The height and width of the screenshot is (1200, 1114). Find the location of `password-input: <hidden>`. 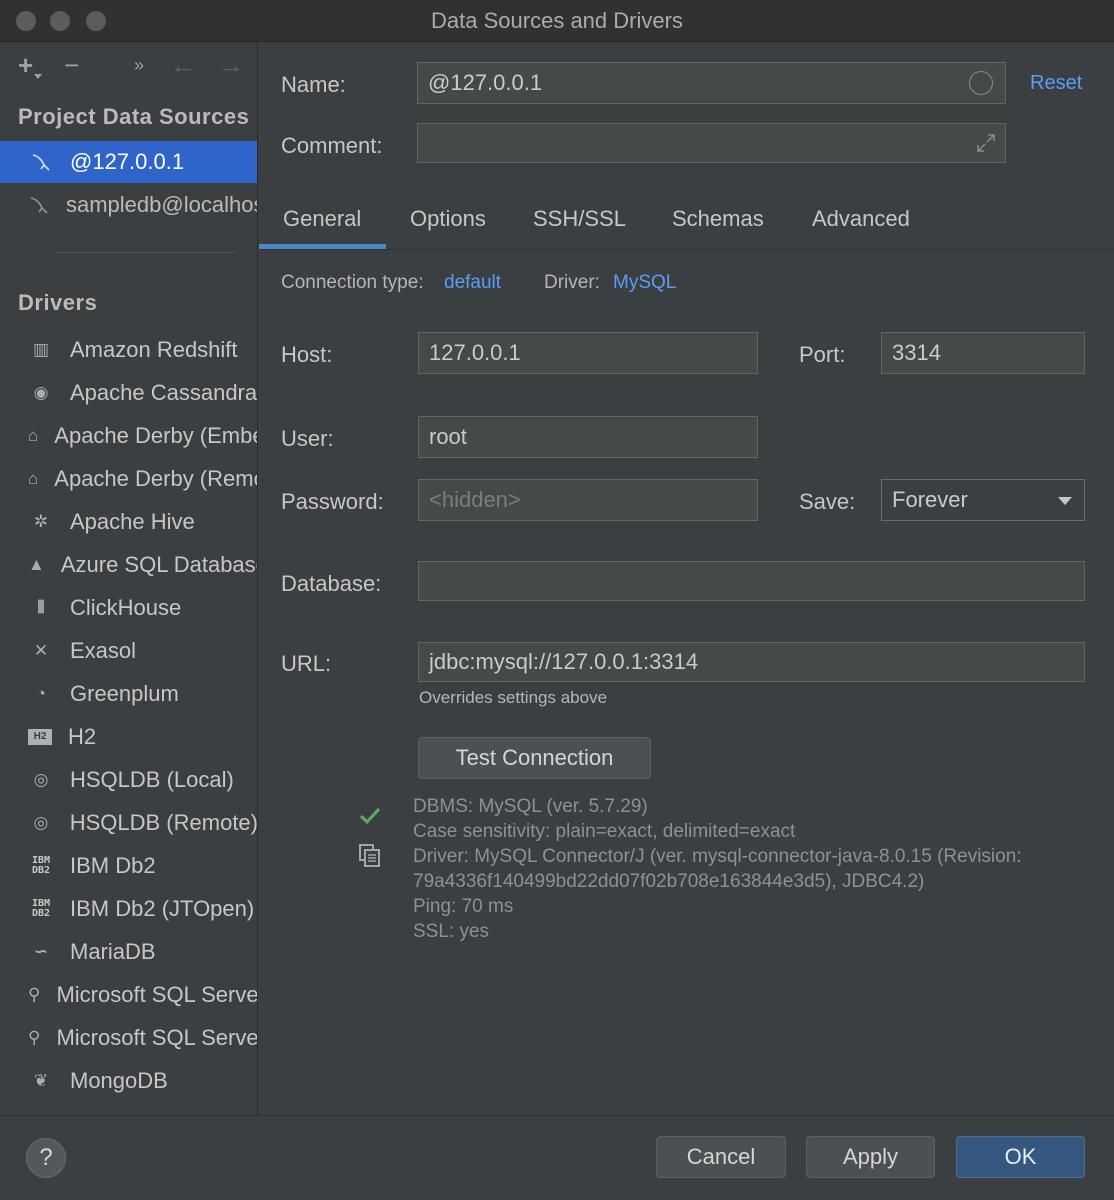

password-input: <hidden> is located at coordinates (588, 500).